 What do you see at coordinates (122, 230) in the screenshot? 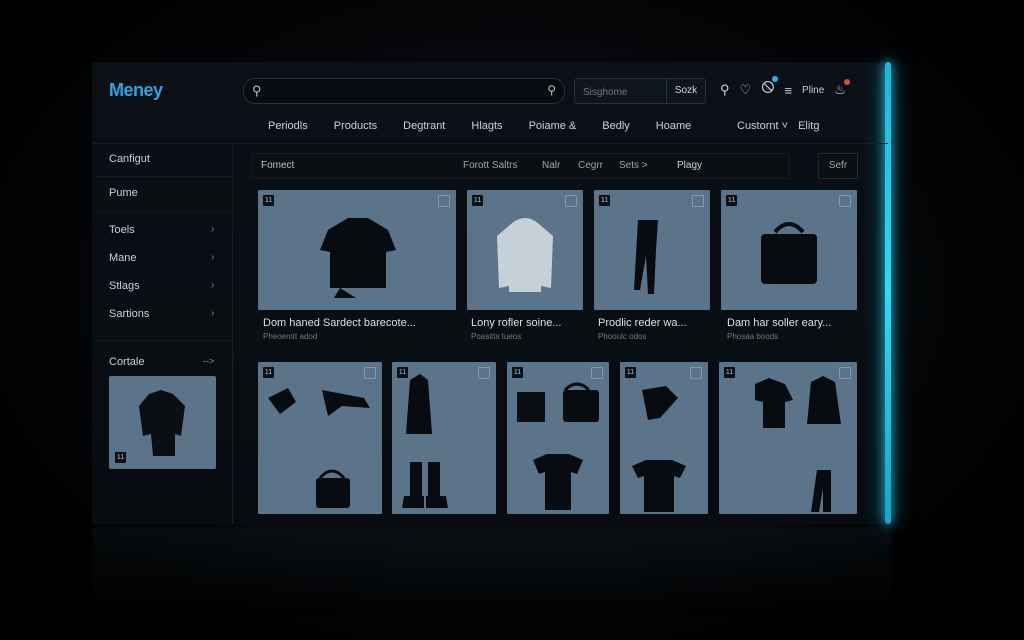
I see `sidebar-item-label: Toels` at bounding box center [122, 230].